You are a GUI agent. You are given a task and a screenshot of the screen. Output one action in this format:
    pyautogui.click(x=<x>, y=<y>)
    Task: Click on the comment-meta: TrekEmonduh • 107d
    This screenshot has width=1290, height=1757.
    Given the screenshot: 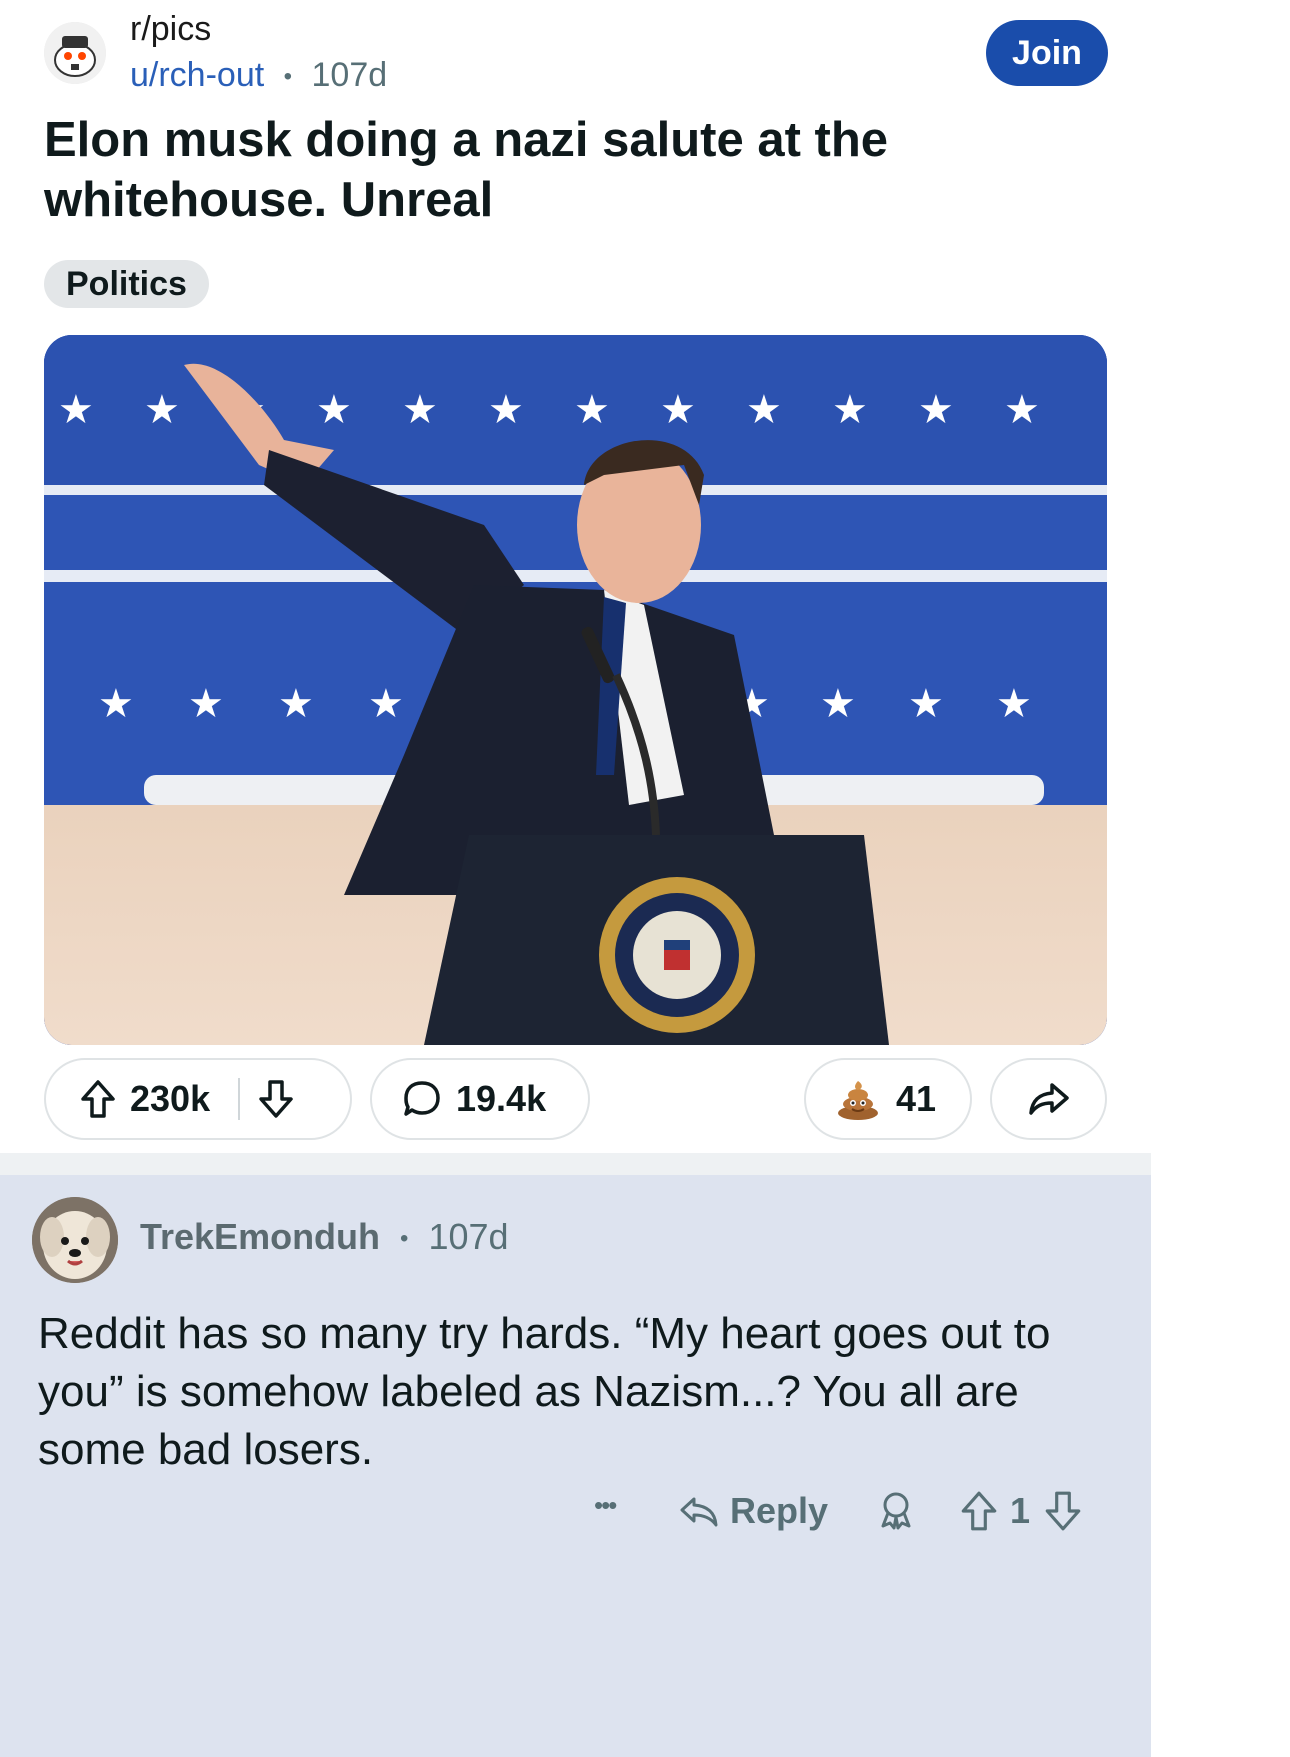 What is the action you would take?
    pyautogui.click(x=324, y=1237)
    